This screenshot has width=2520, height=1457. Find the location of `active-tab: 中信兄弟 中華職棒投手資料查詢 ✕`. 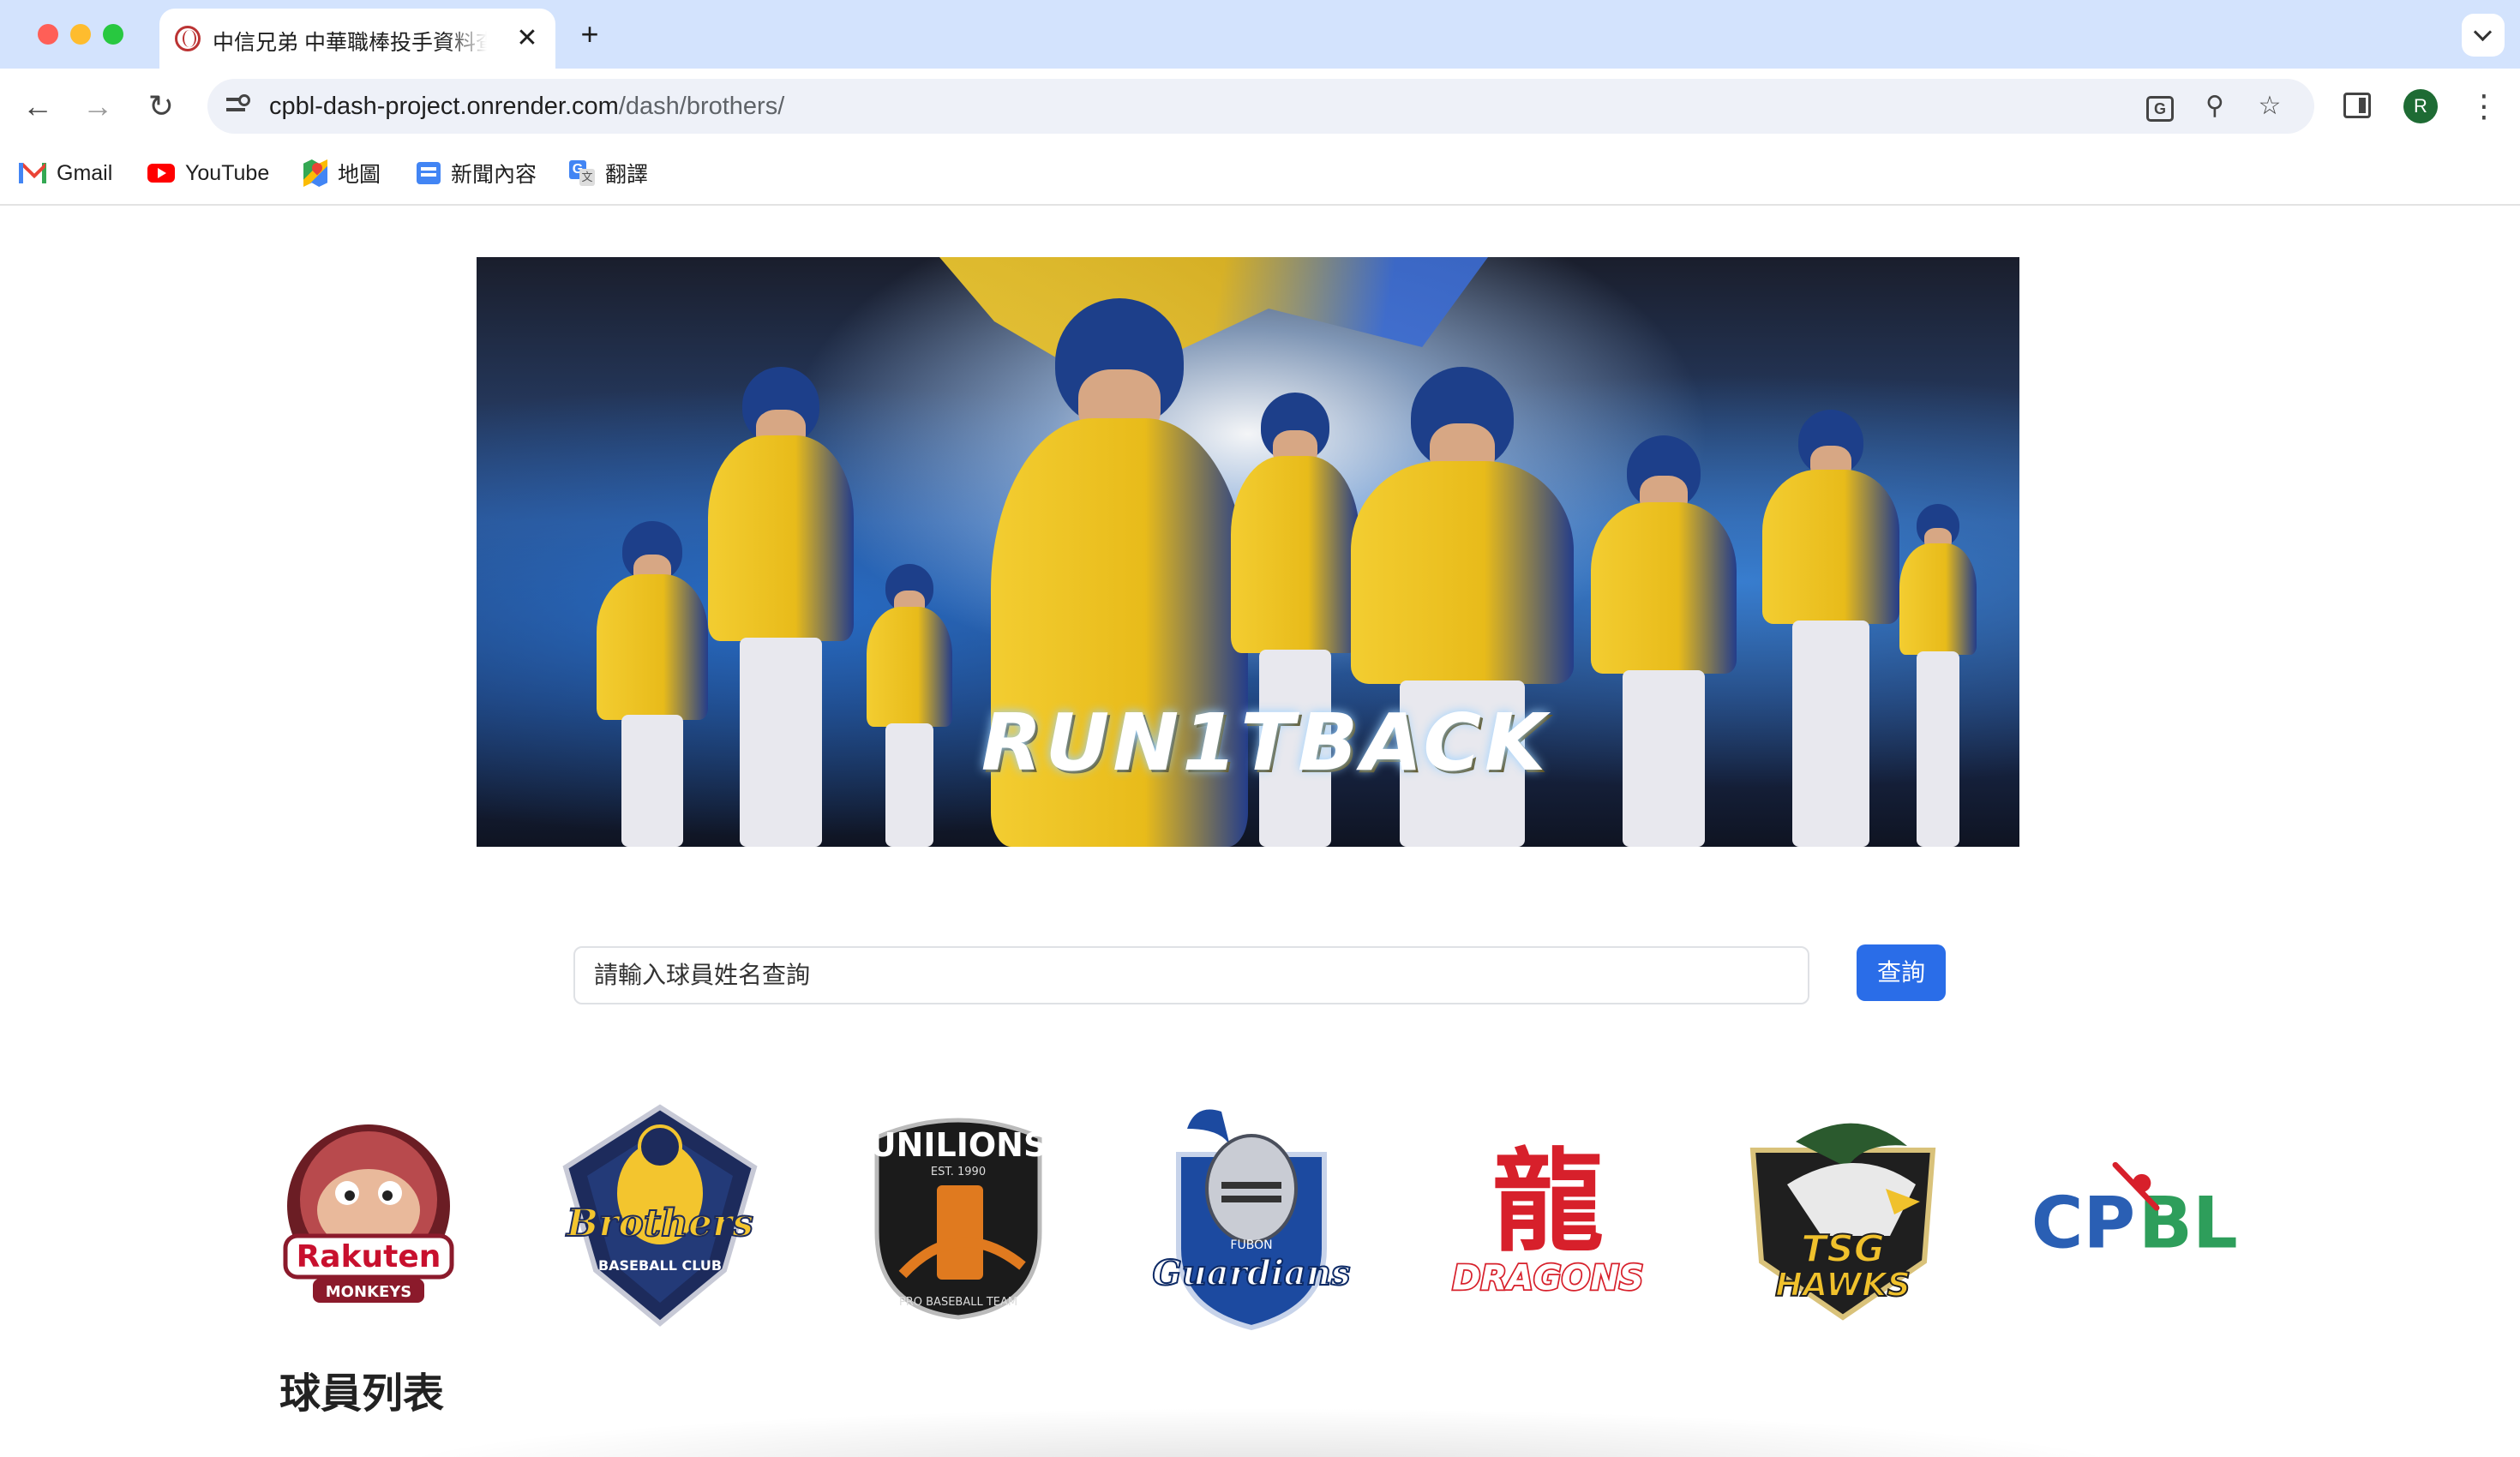

active-tab: 中信兄弟 中華職棒投手資料查詢 ✕ is located at coordinates (357, 39).